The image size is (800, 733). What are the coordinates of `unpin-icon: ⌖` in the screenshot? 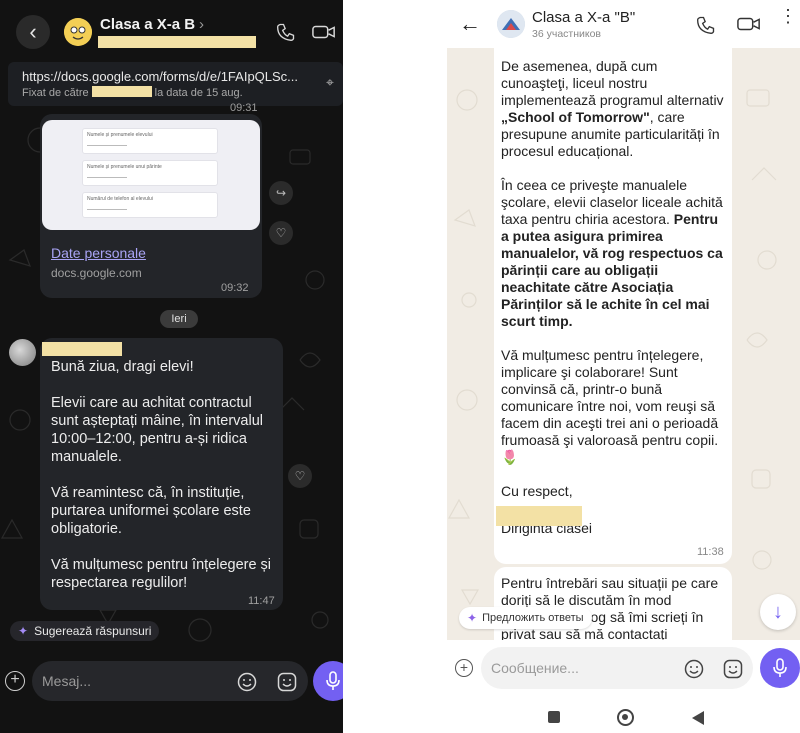 It's located at (330, 82).